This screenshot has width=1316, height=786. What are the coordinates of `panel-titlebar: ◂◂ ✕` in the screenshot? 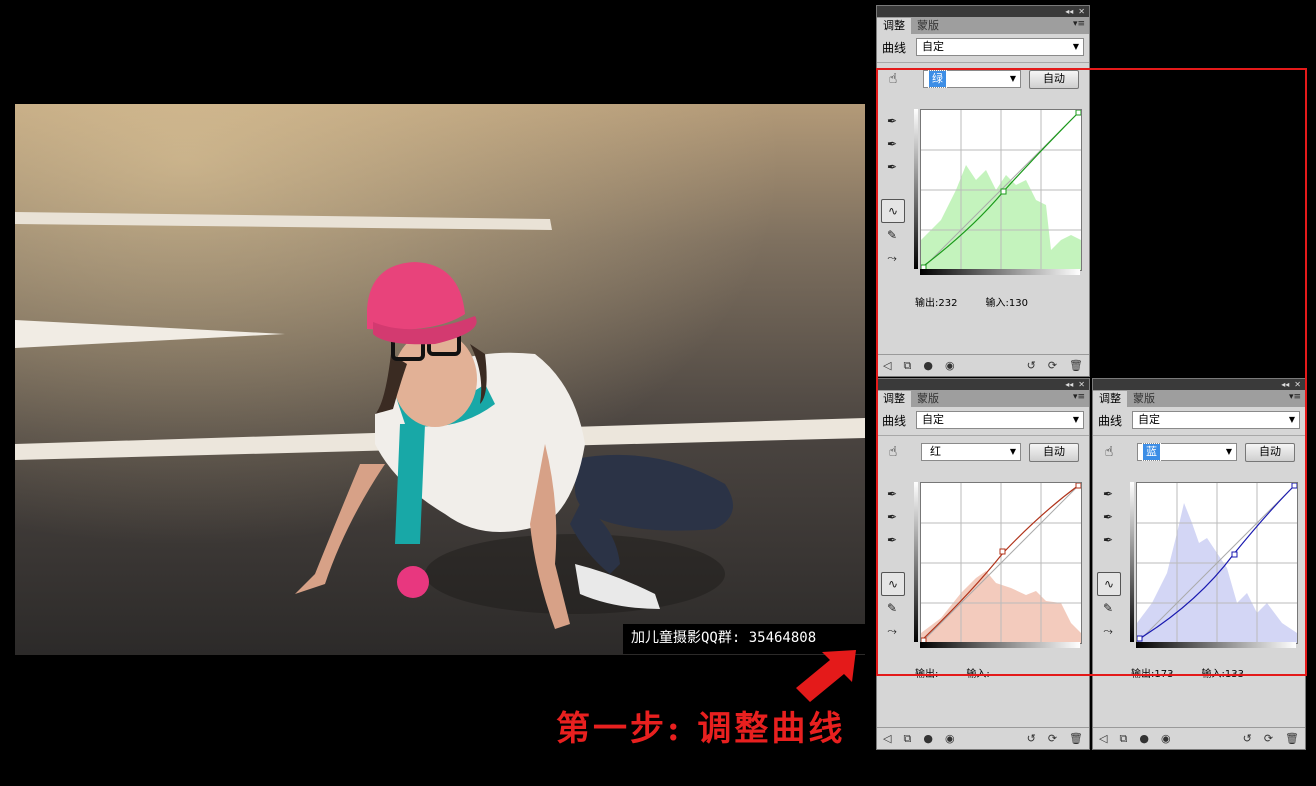 It's located at (983, 11).